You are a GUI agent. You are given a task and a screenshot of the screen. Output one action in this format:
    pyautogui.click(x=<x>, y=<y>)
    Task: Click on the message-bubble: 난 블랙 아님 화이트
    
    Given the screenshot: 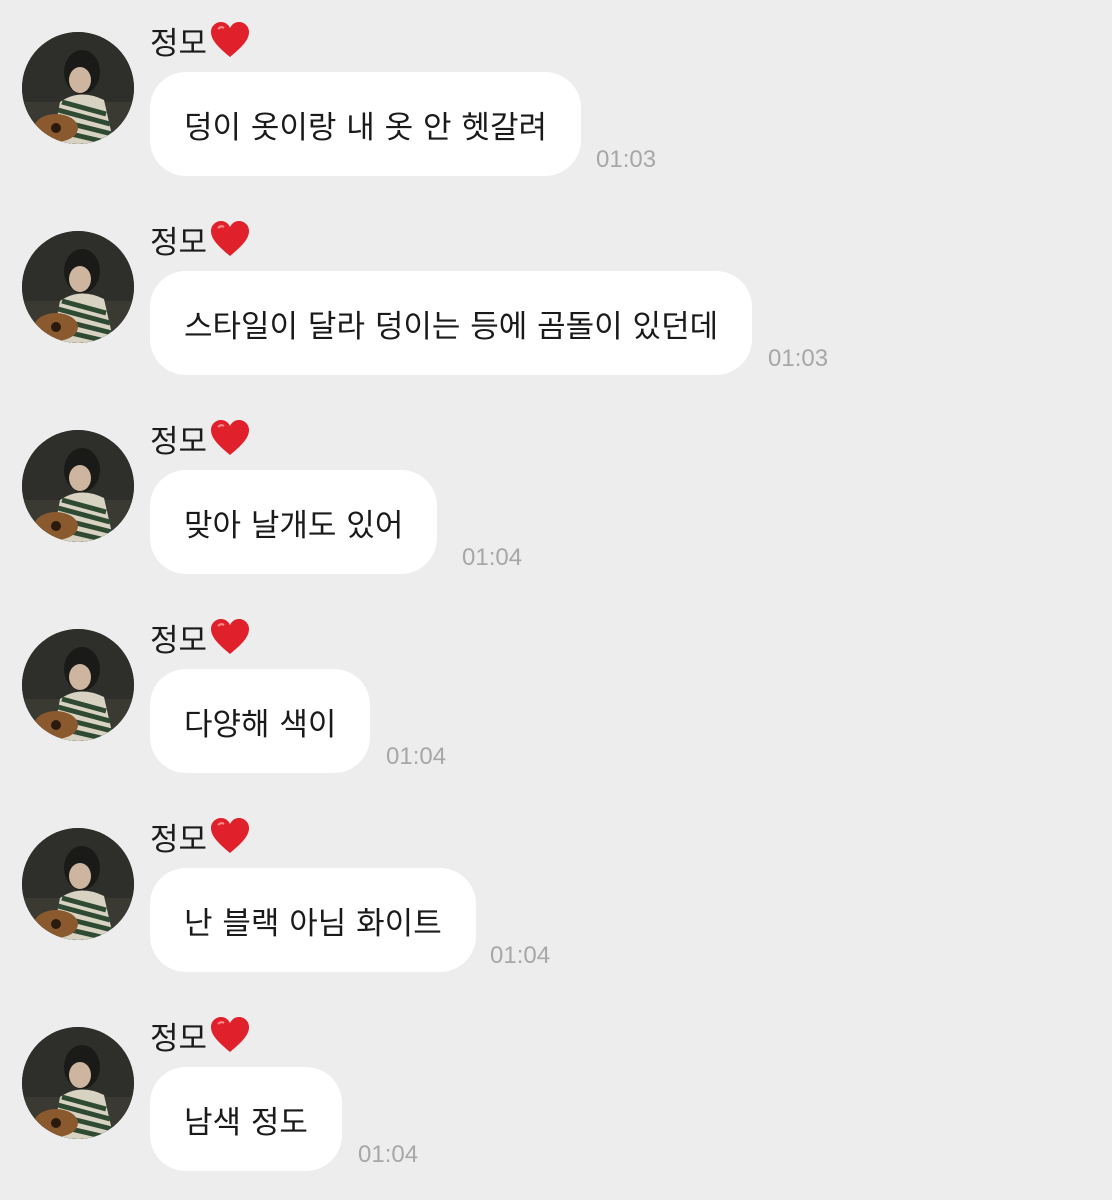 What is the action you would take?
    pyautogui.click(x=313, y=920)
    